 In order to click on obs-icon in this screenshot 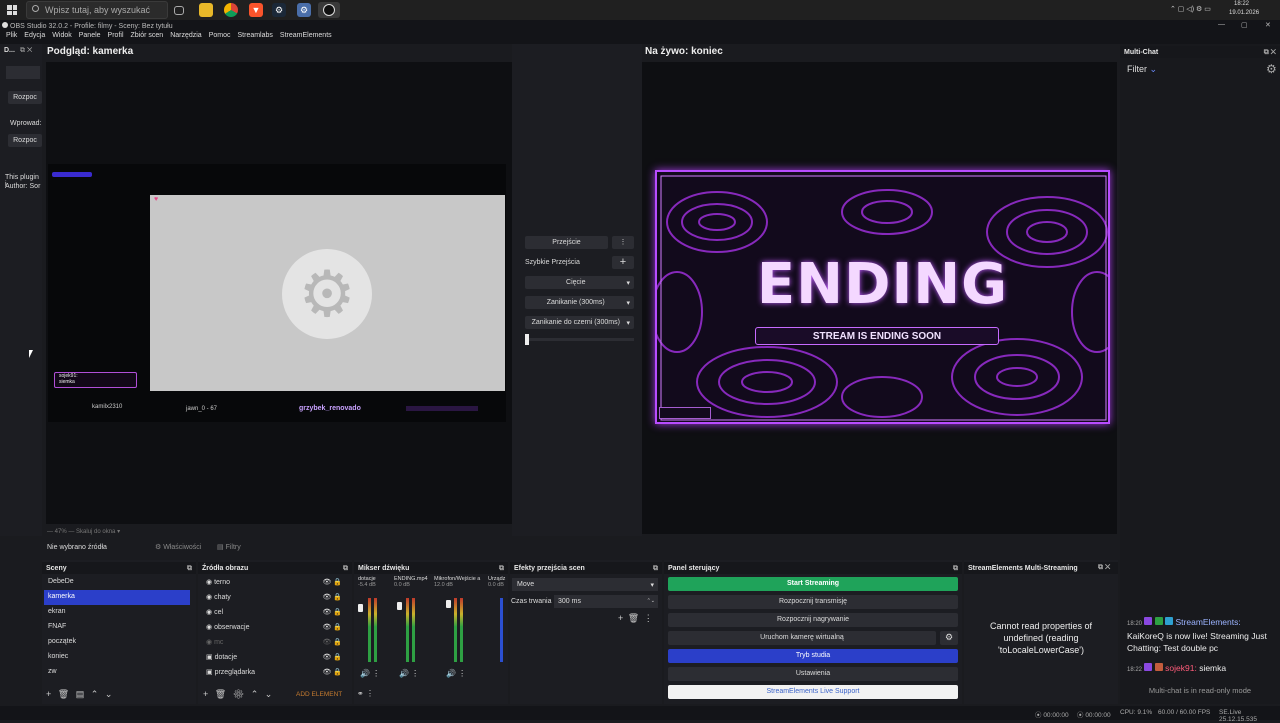, I will do `click(329, 10)`.